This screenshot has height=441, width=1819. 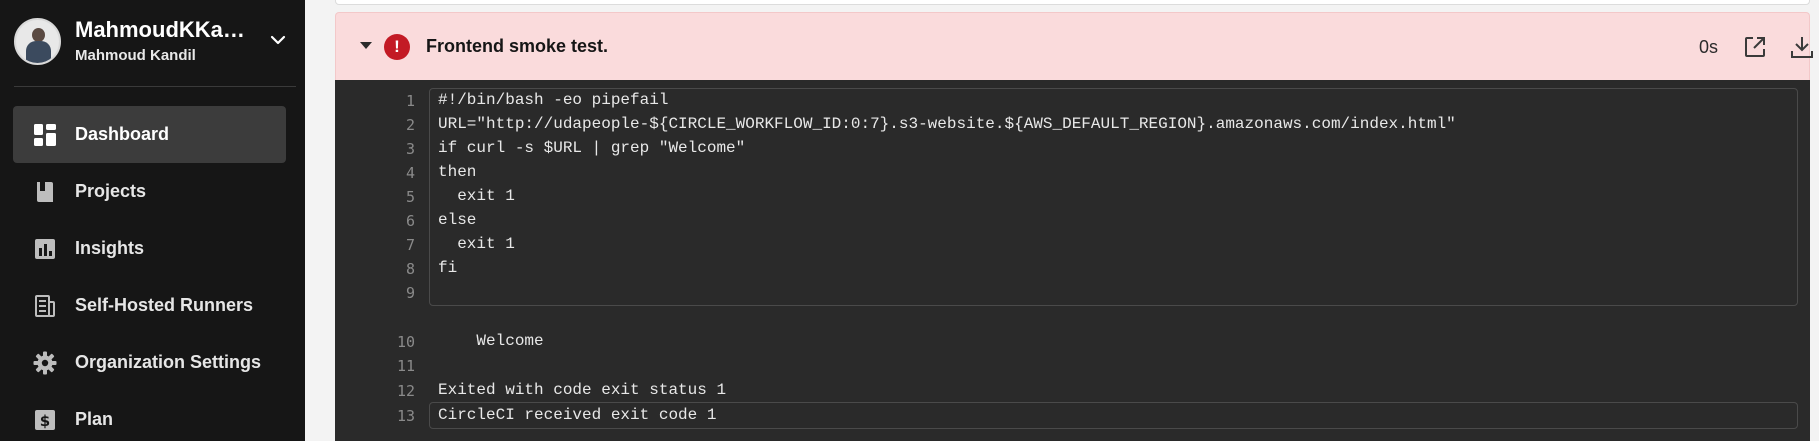 What do you see at coordinates (149, 191) in the screenshot?
I see `sidebar-item-projects: Projects` at bounding box center [149, 191].